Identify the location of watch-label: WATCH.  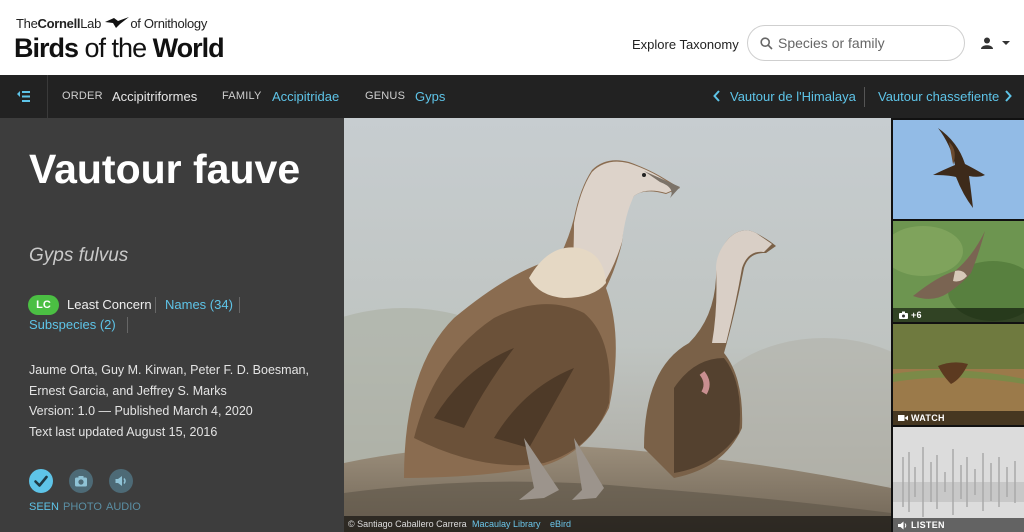
(928, 418).